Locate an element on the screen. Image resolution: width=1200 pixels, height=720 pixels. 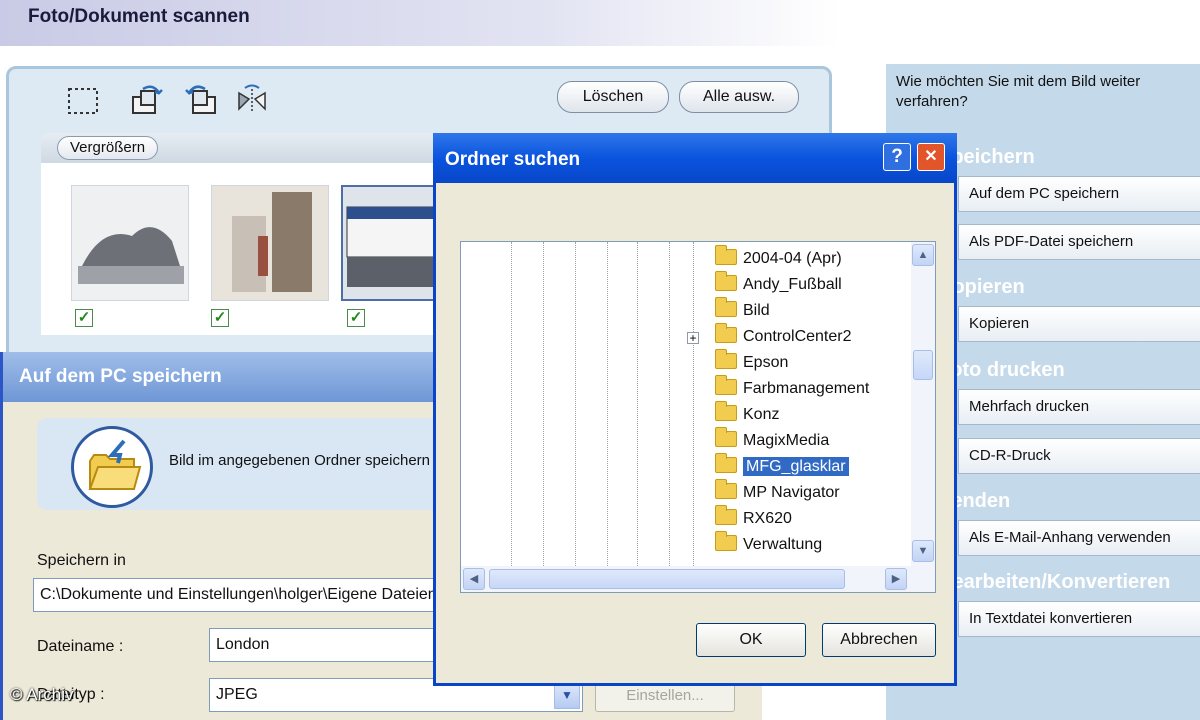
scroll-left-icon: ◀ is located at coordinates (474, 579).